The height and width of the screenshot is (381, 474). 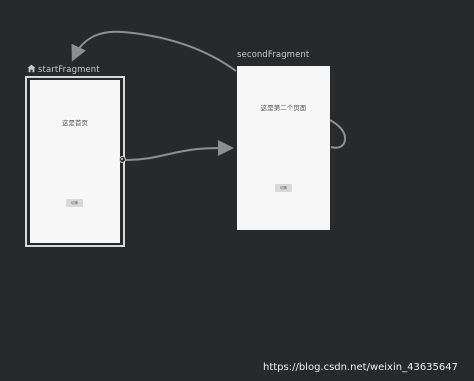 I want to click on second-destination-label: secondFragment, so click(x=273, y=55).